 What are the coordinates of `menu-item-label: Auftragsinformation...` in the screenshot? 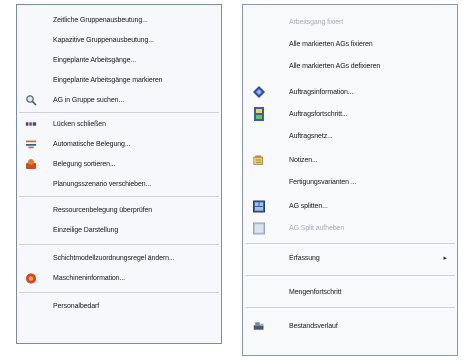 It's located at (321, 92).